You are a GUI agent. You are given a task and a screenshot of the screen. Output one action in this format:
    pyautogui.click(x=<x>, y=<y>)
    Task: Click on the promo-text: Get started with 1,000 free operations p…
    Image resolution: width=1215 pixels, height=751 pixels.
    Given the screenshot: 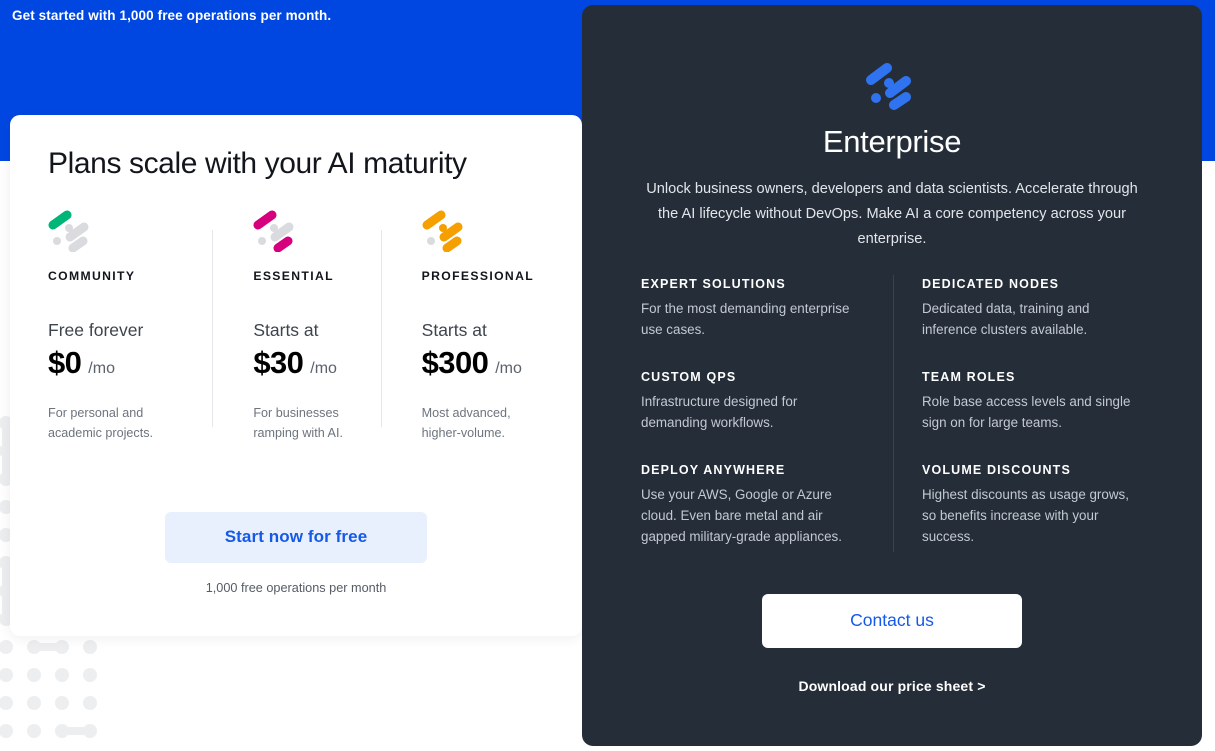 What is the action you would take?
    pyautogui.click(x=172, y=15)
    